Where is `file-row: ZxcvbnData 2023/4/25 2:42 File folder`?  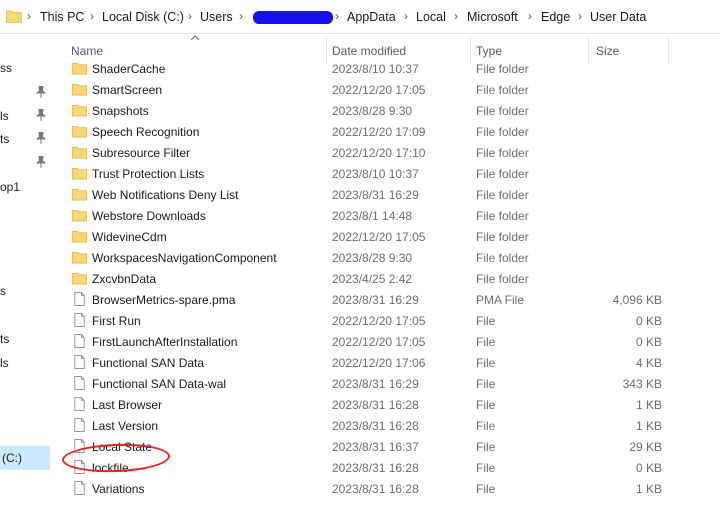
file-row: ZxcvbnData 2023/4/25 2:42 File folder is located at coordinates (391, 278).